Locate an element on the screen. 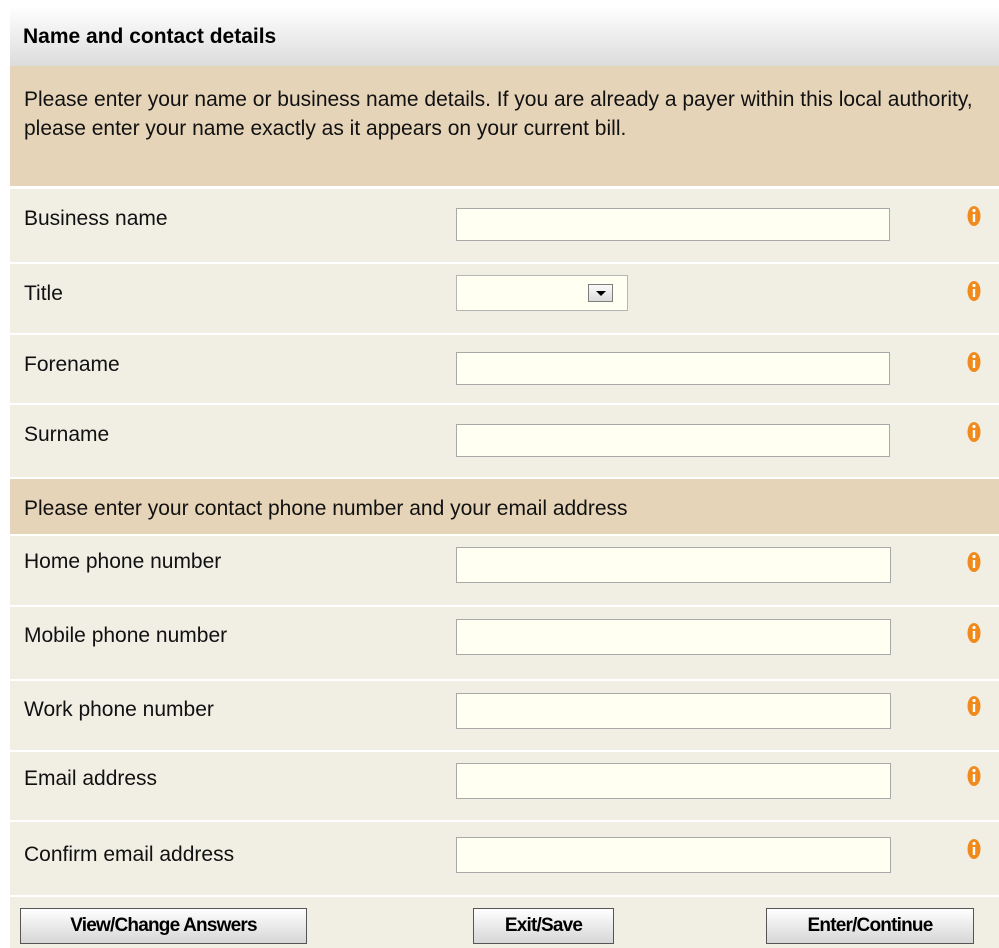  surname-row: Surname is located at coordinates (504, 441).